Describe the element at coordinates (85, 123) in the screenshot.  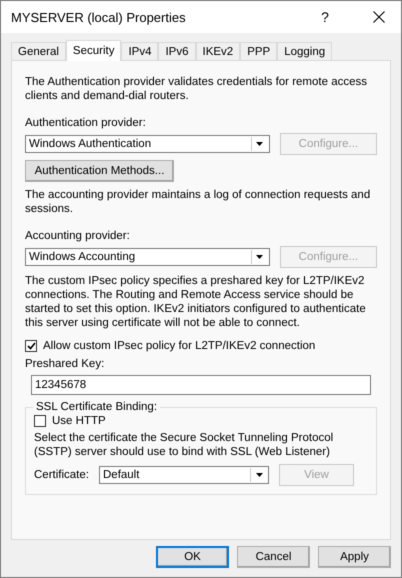
I see `field-label: Authentication provider:` at that location.